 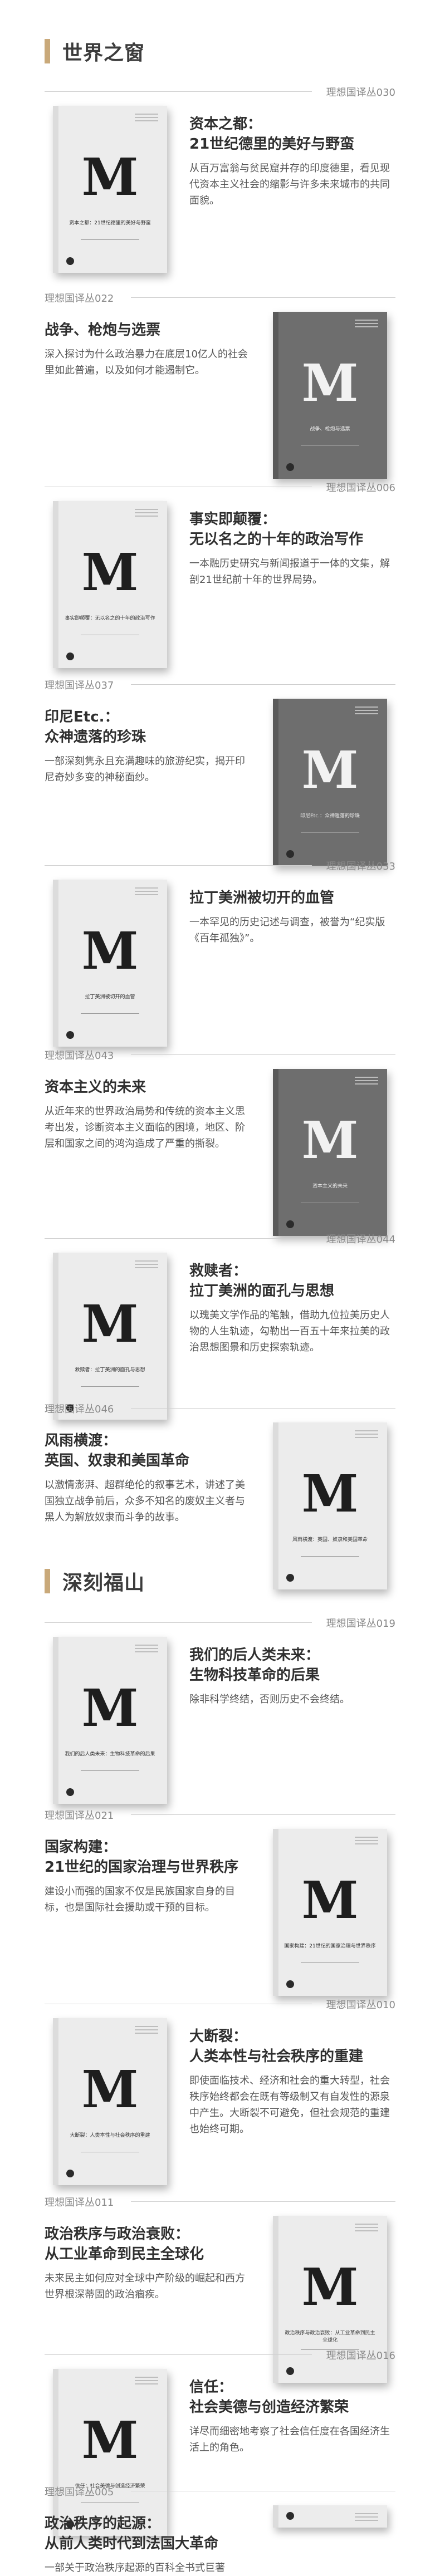 What do you see at coordinates (254, 1665) in the screenshot?
I see `book-title: 我们的后人类未来： 生物科技革命的后果` at bounding box center [254, 1665].